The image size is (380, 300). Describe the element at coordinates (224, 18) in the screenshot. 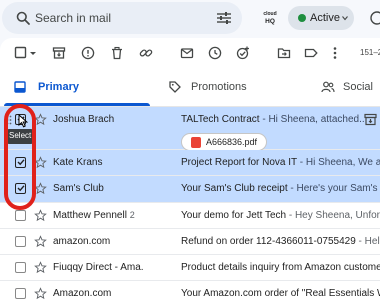

I see `search-options-icon` at that location.